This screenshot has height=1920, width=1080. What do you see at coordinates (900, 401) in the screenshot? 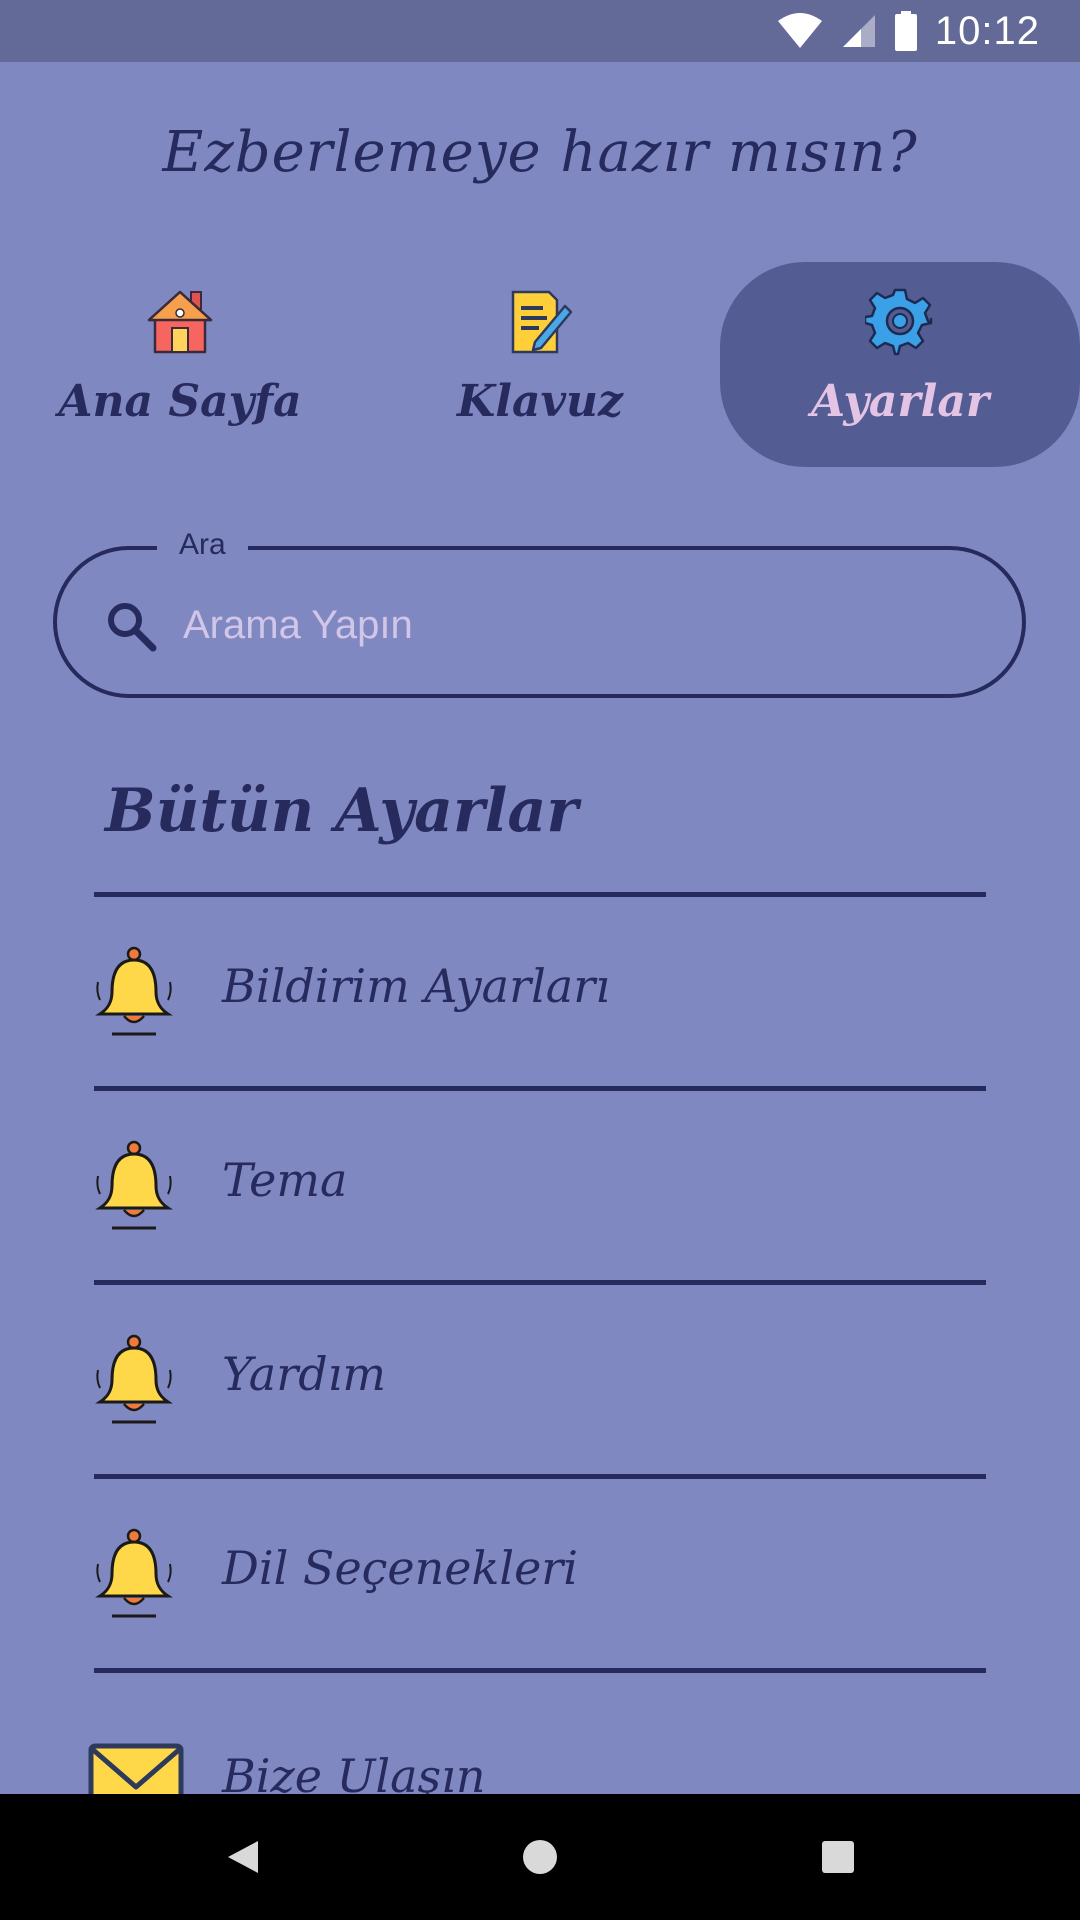
I see `tab-settings-label: Ayarlar` at bounding box center [900, 401].